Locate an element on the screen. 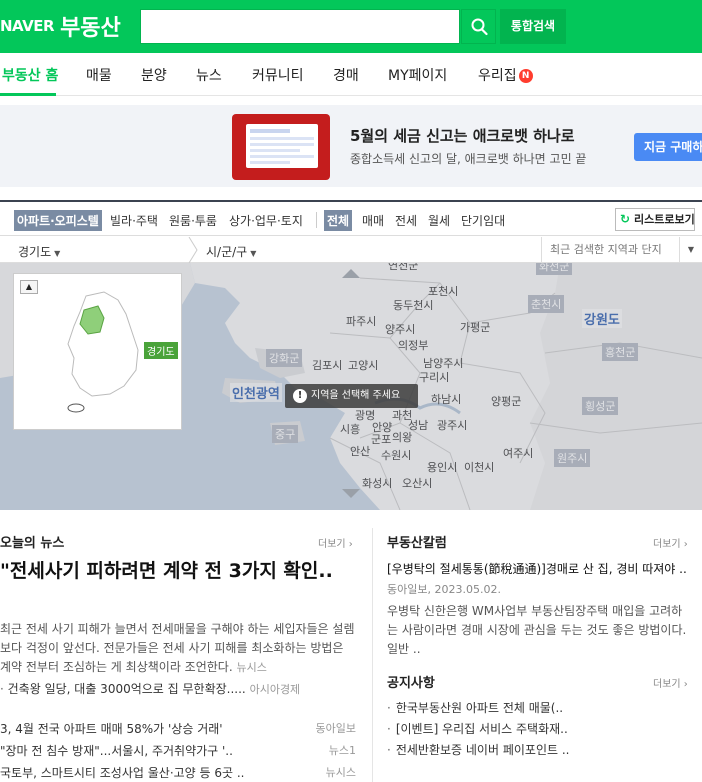  news-list-item: 3, 4월 전국 아파트 매매 58%가 '상승 거래' 동아일보 is located at coordinates (178, 728).